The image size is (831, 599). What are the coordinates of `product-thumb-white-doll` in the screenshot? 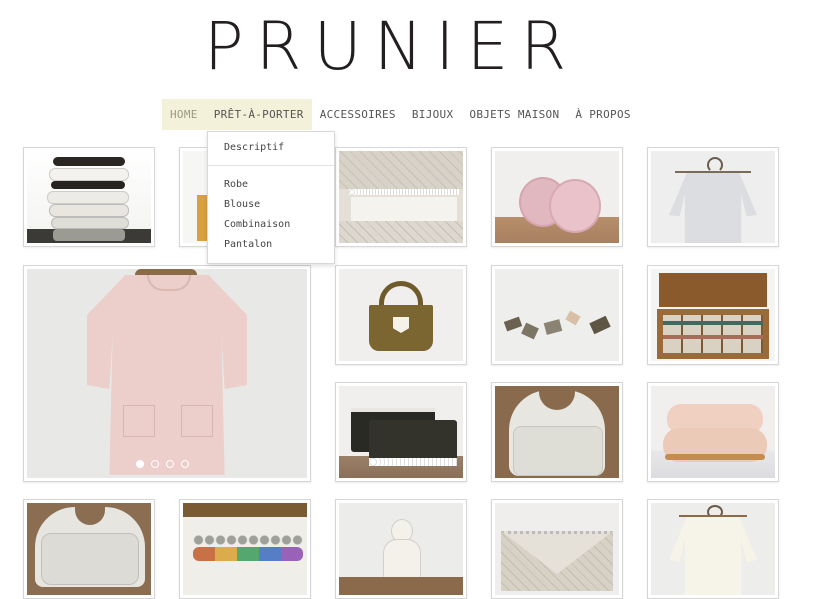 It's located at (401, 549).